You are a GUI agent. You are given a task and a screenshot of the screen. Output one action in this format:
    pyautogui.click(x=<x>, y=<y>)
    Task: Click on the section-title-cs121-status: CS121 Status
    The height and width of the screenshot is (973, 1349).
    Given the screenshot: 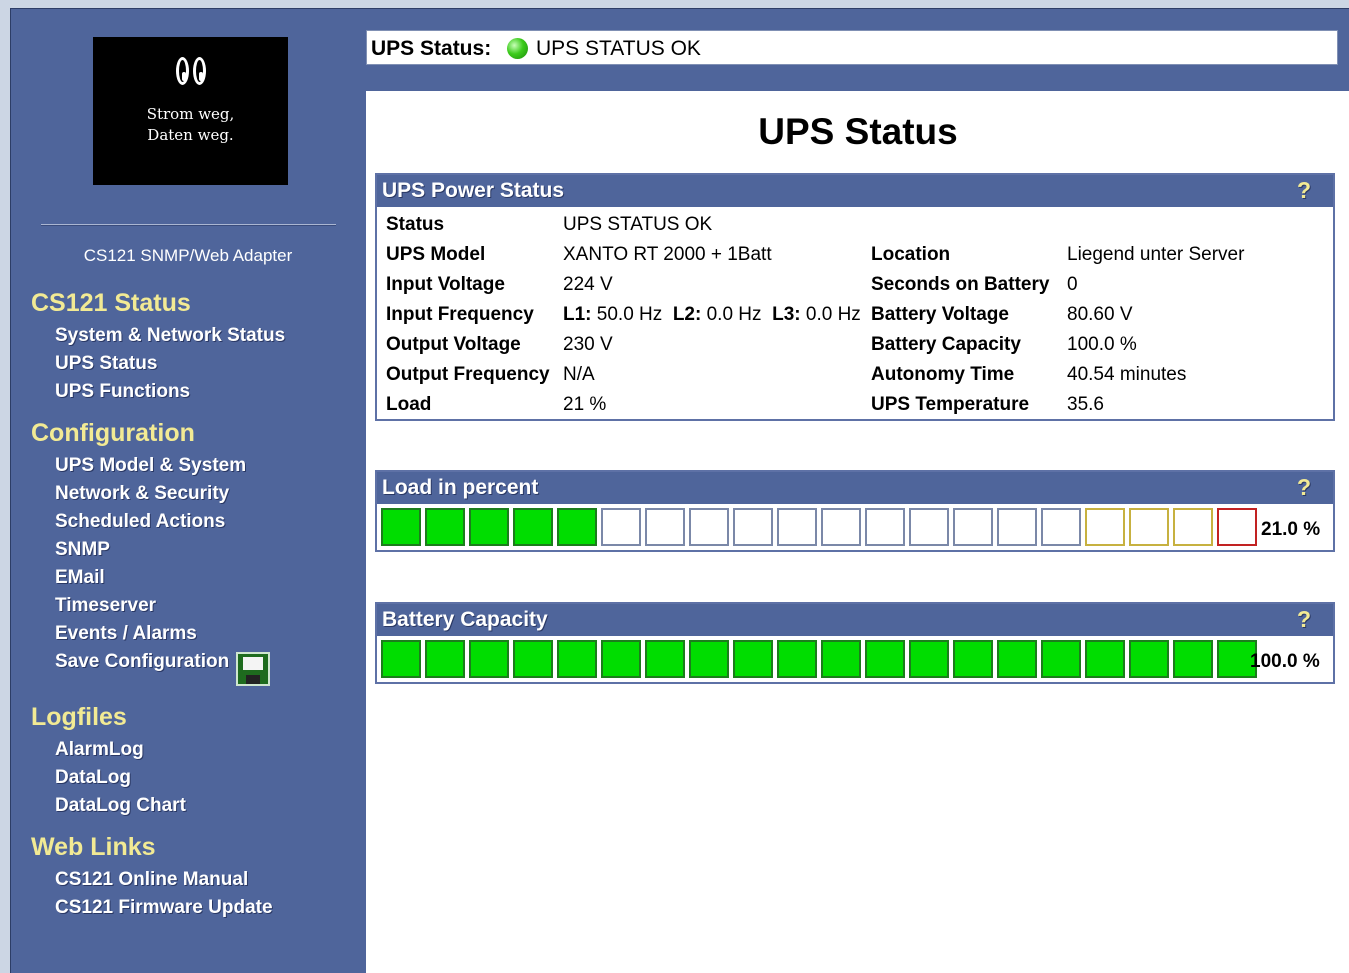 What is the action you would take?
    pyautogui.click(x=111, y=303)
    